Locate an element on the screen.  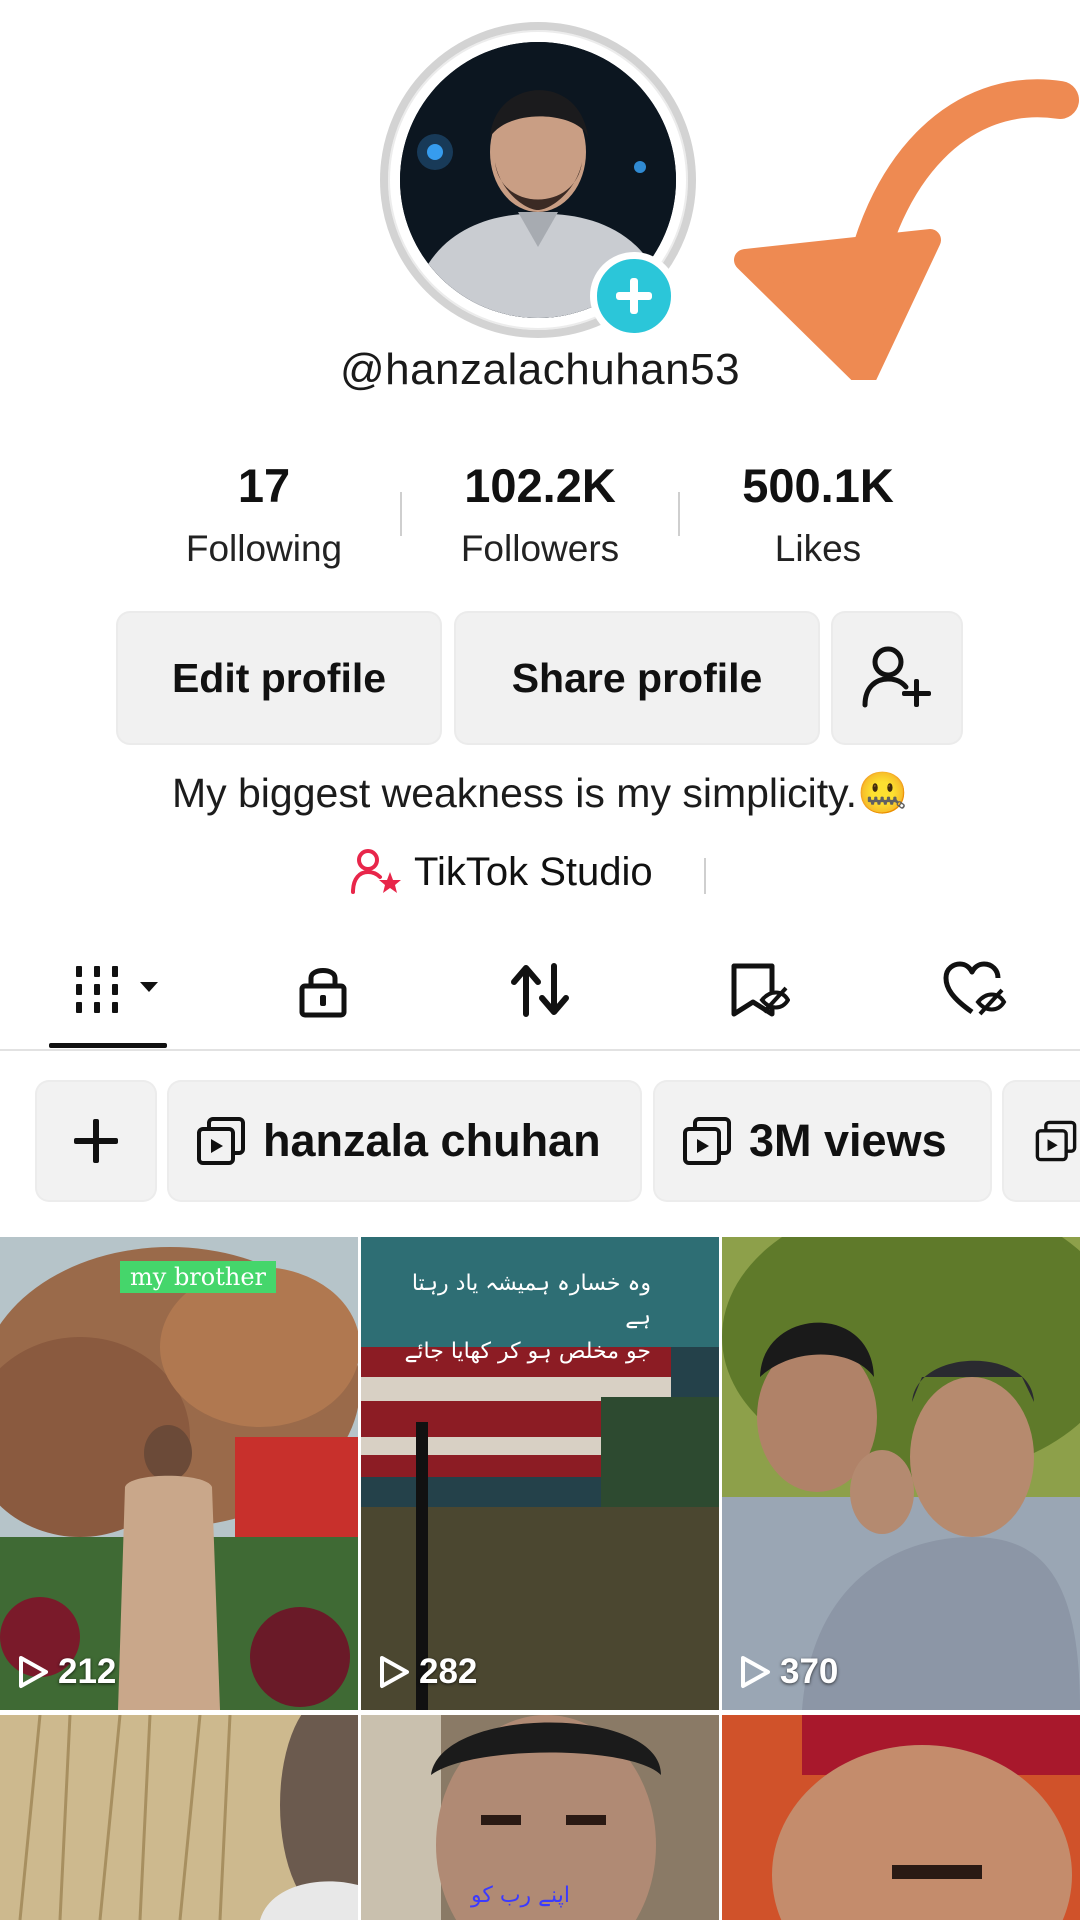
video-caption: اپنے رب کو is located at coordinates (520, 1895).